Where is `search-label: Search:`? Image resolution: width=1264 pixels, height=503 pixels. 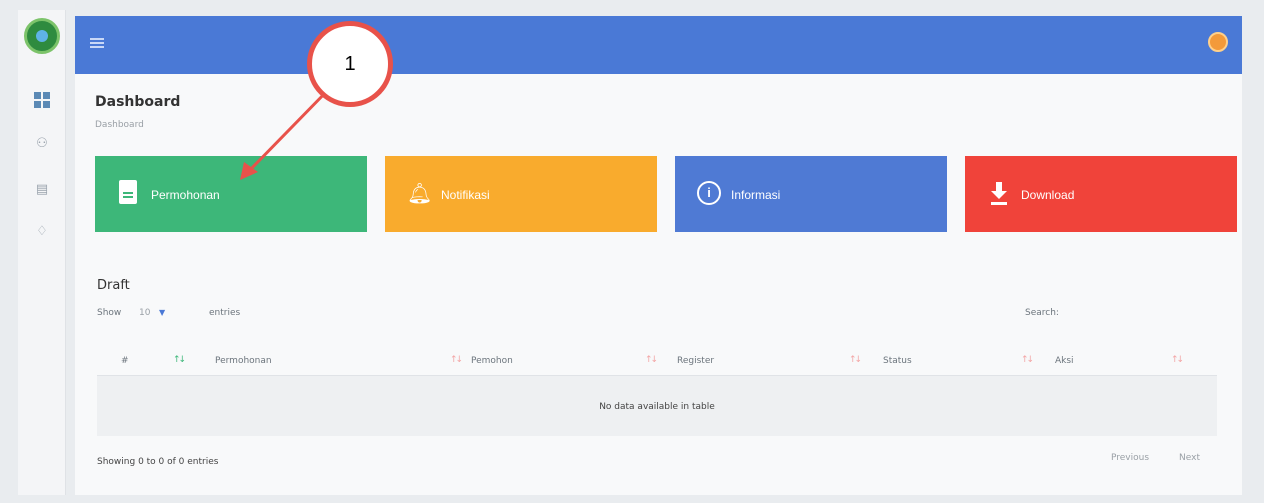 search-label: Search: is located at coordinates (1042, 313).